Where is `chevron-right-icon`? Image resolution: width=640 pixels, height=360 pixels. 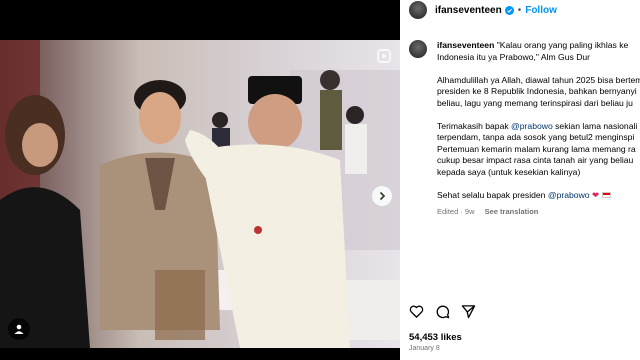 chevron-right-icon is located at coordinates (382, 196).